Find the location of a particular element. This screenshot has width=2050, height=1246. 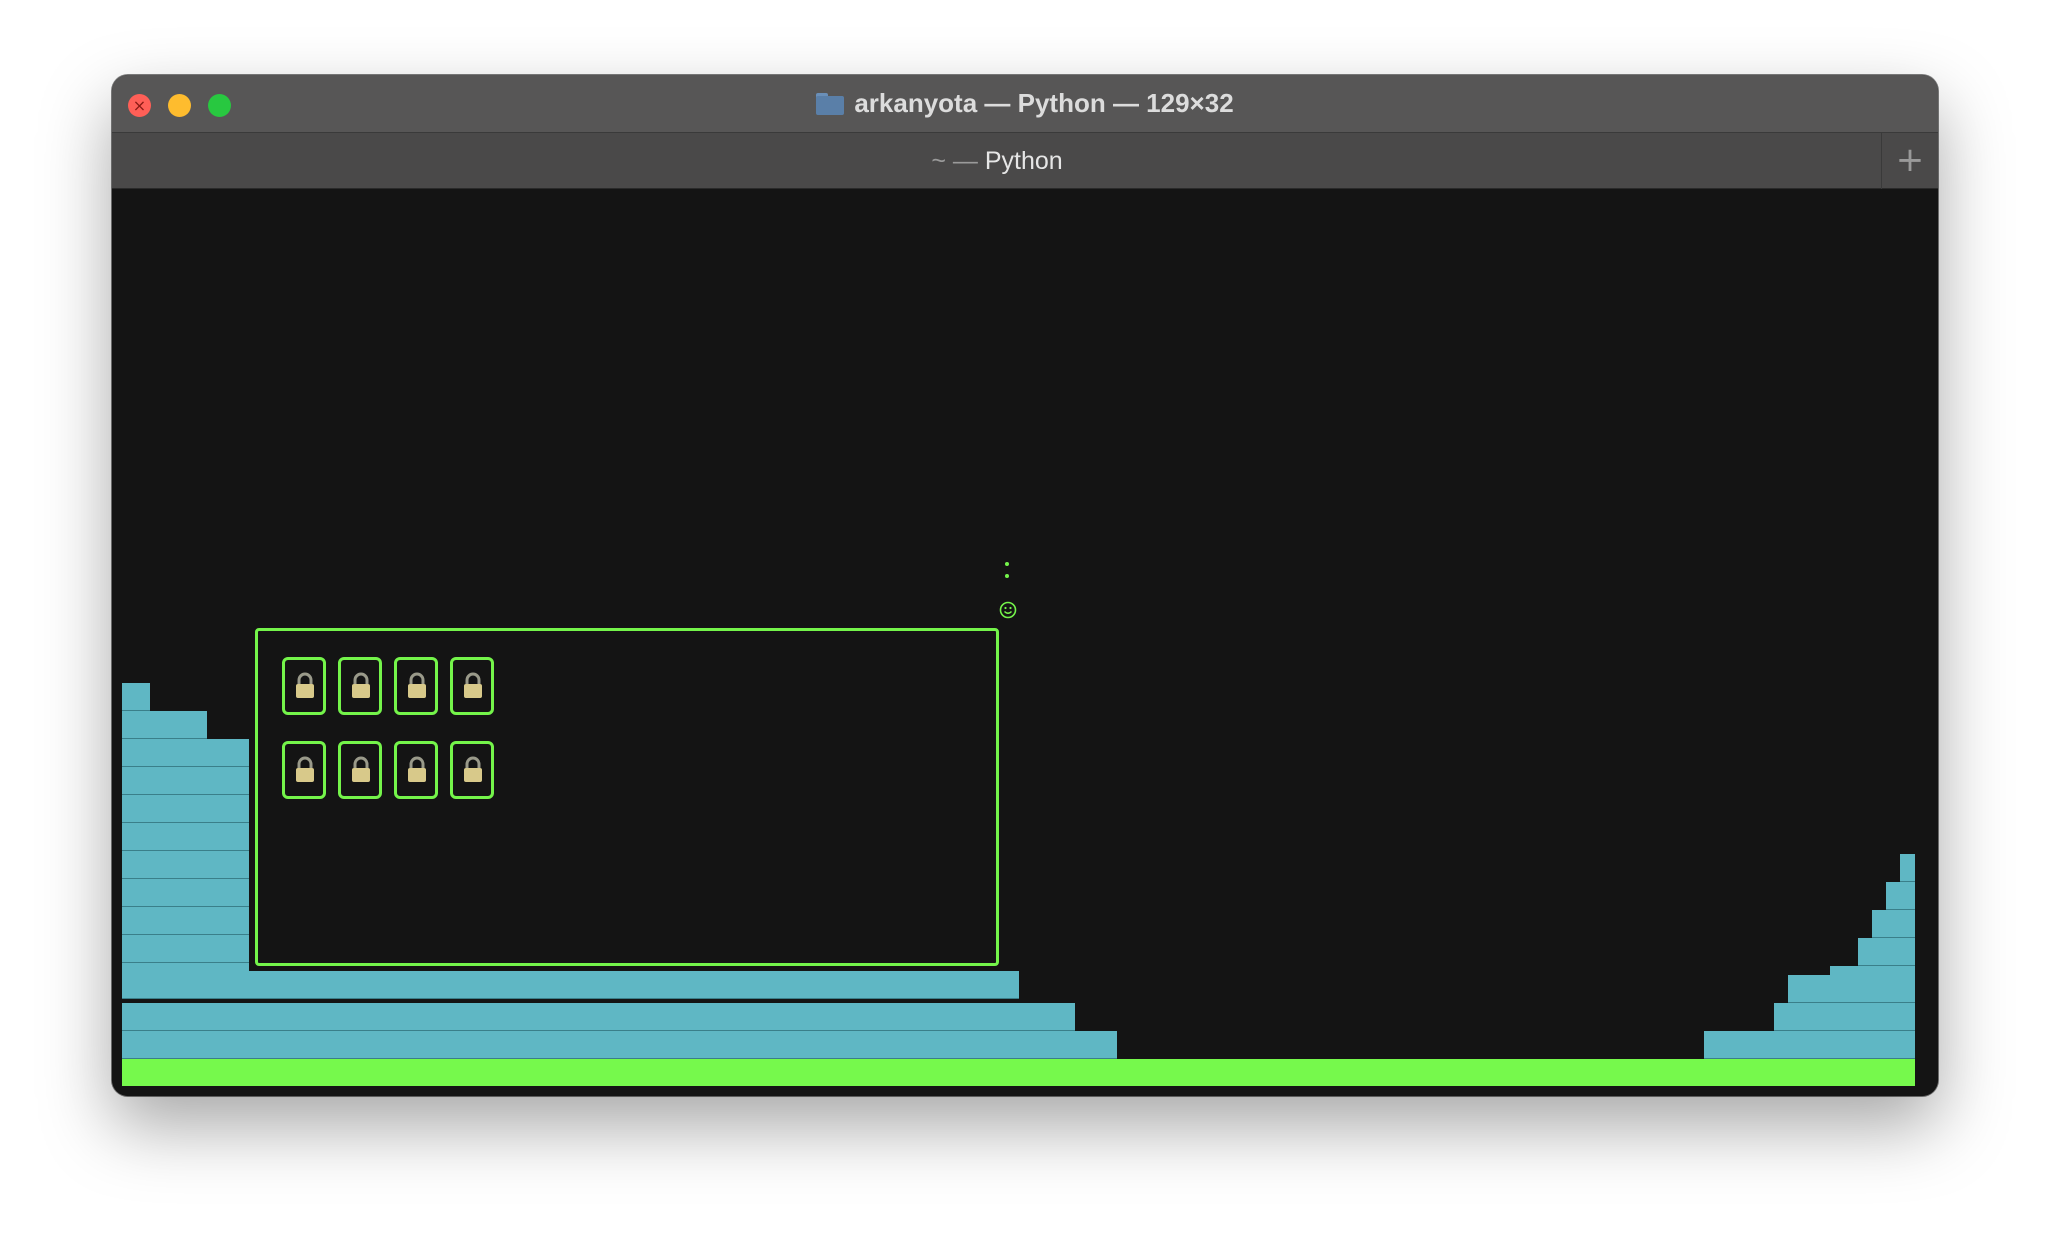

tab-label: Python is located at coordinates (1023, 161).